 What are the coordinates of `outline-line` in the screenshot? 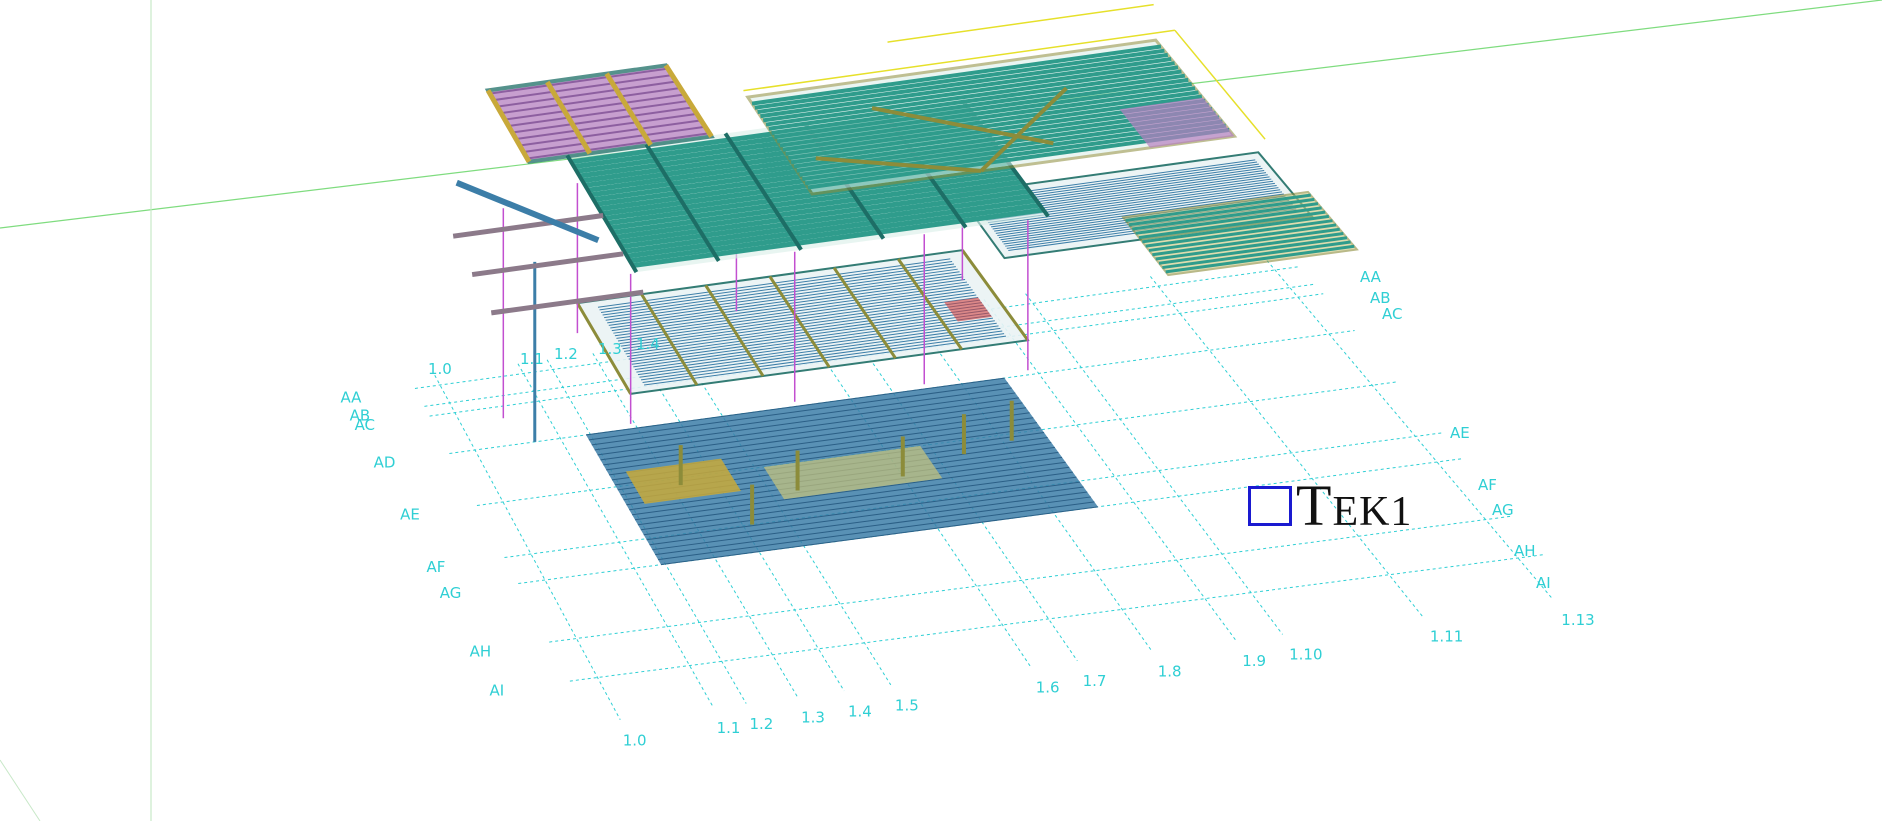 It's located at (1020, 23).